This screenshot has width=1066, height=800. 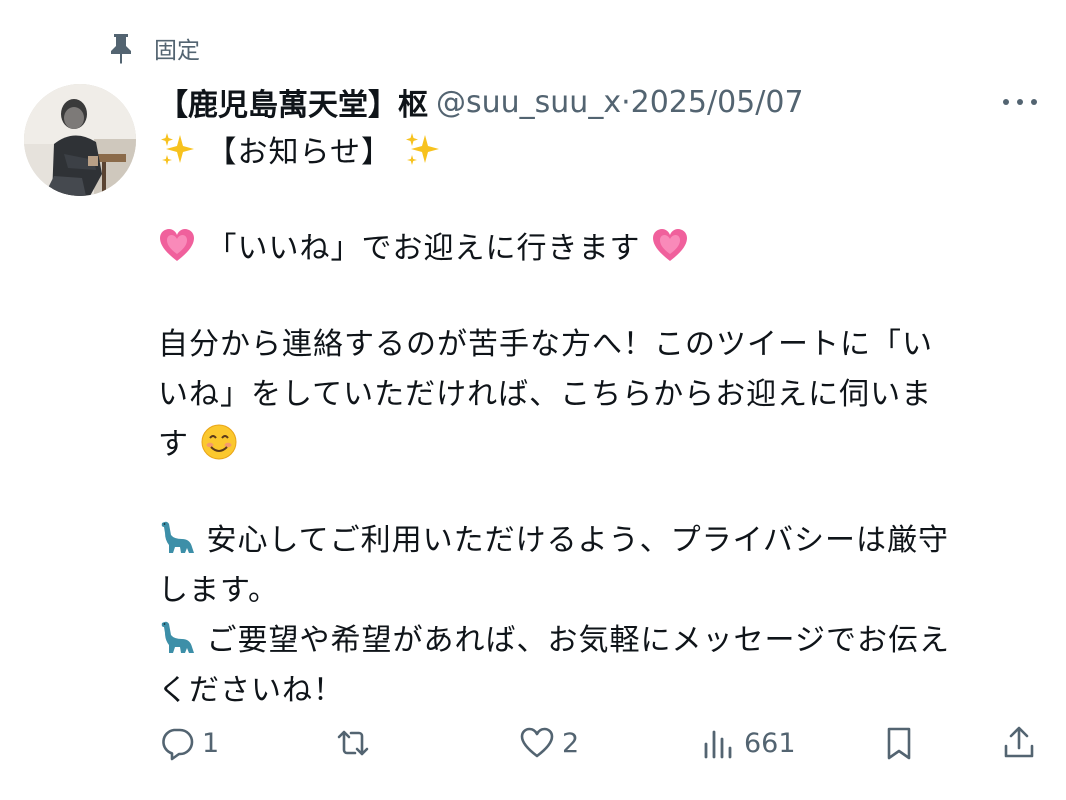 What do you see at coordinates (177, 51) in the screenshot?
I see `pinned-label: 固定` at bounding box center [177, 51].